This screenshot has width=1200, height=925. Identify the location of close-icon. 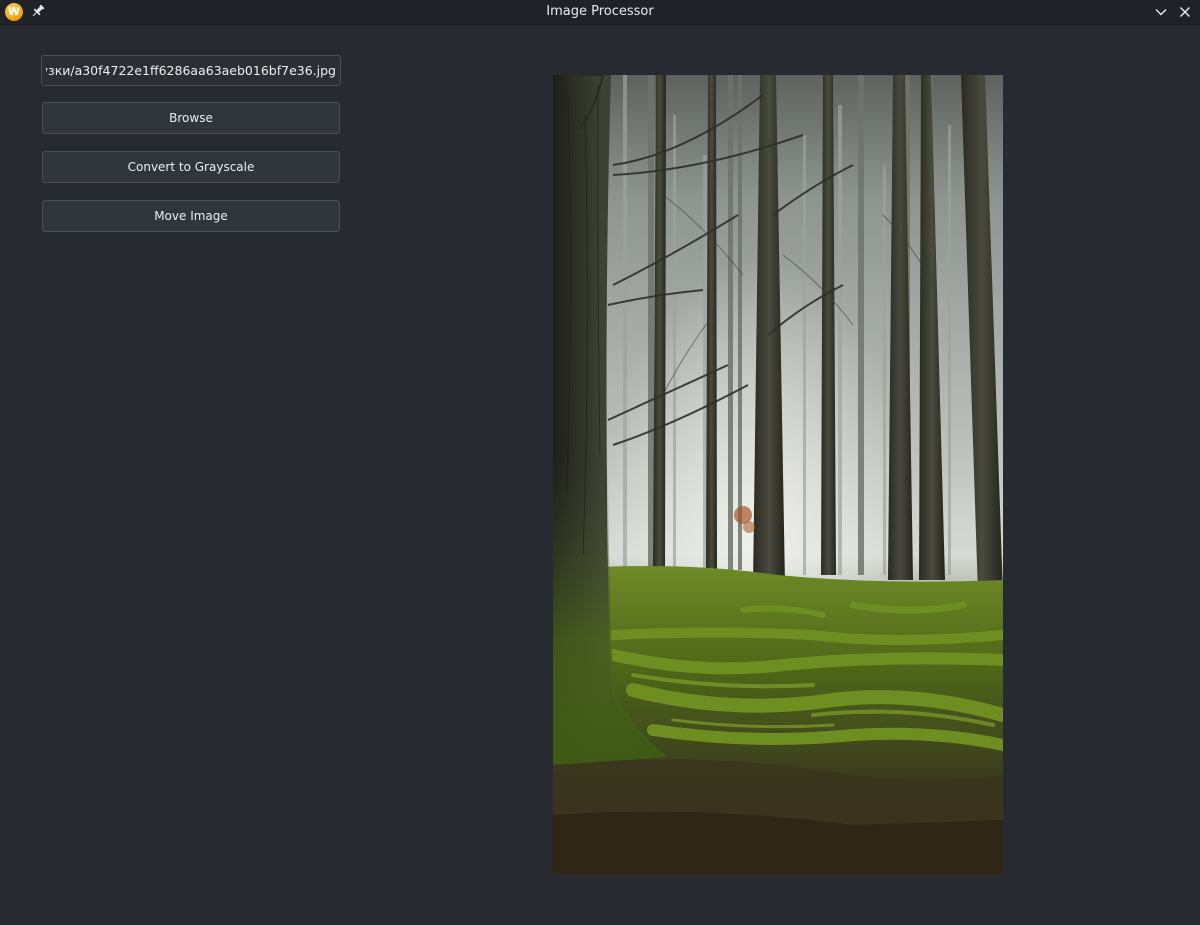
(1185, 12).